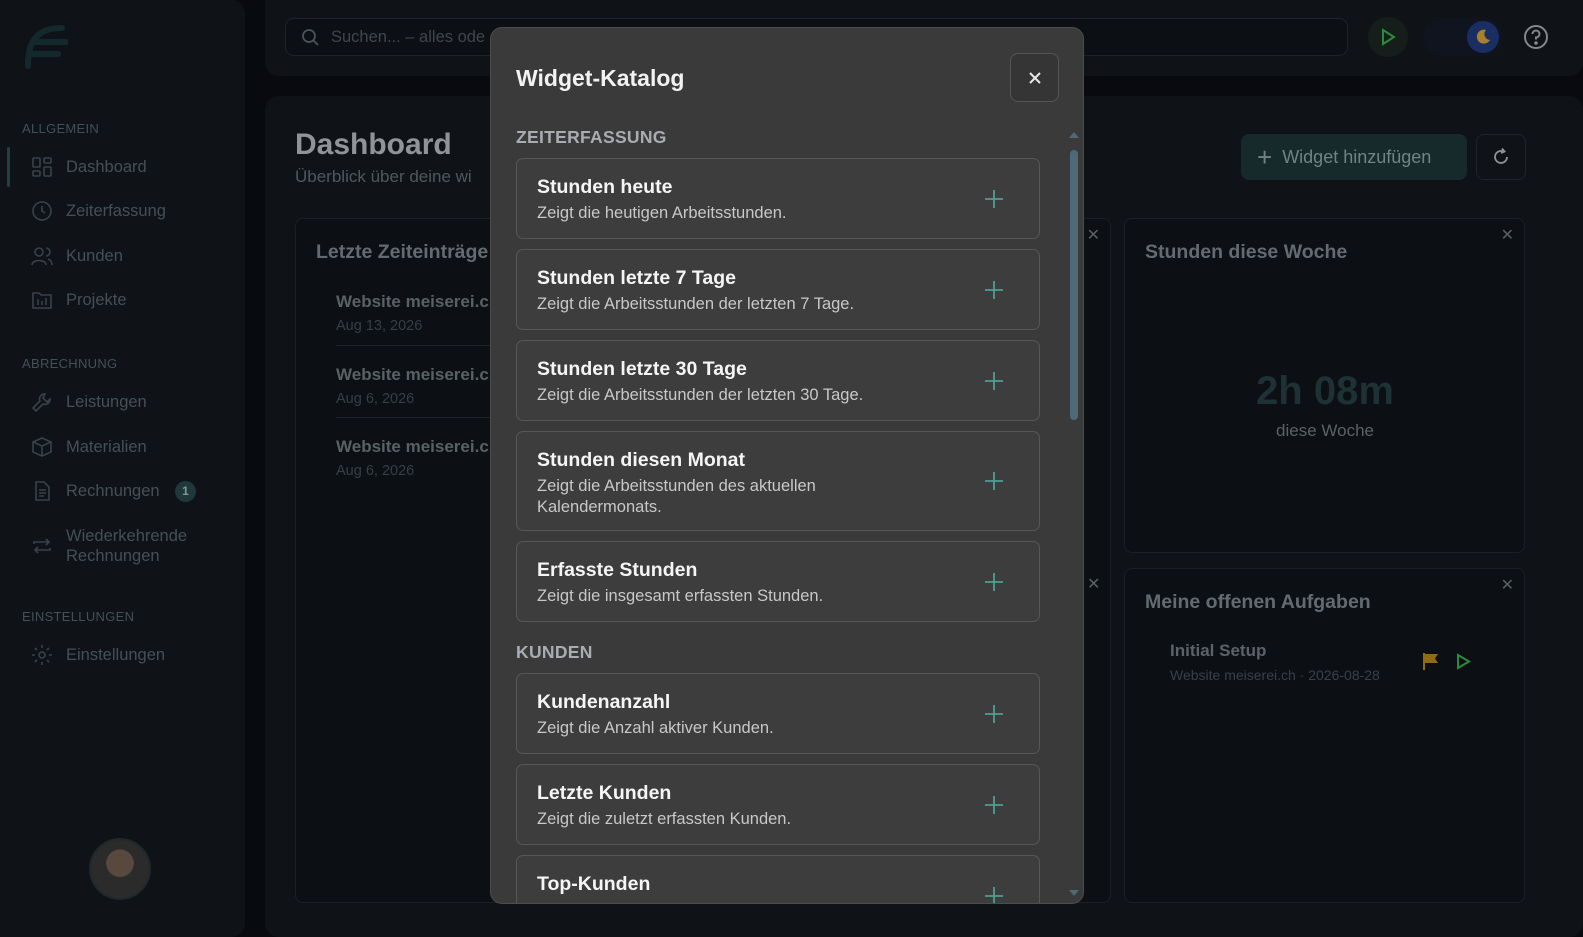  I want to click on widget-name: Letzte Kunden, so click(604, 793).